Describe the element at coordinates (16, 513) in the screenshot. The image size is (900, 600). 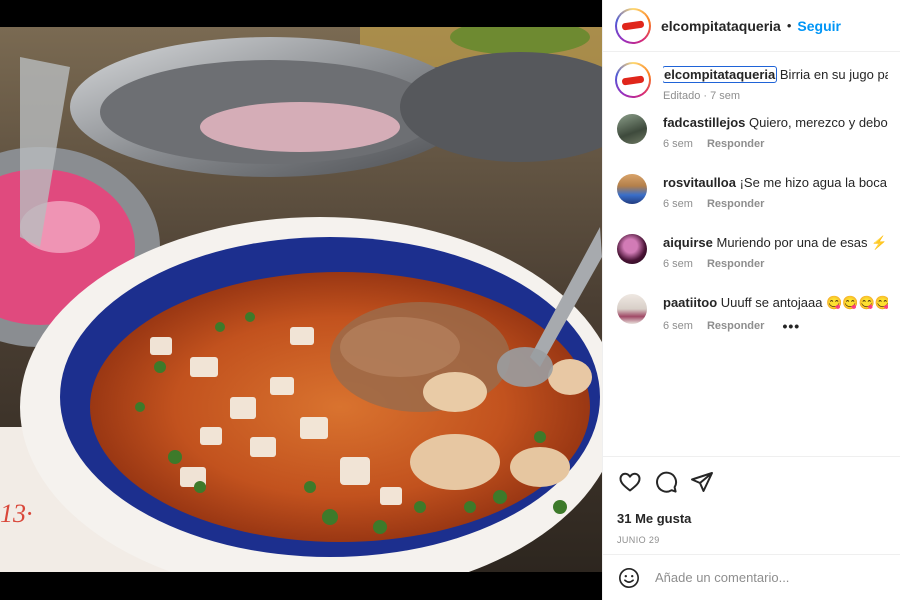
I see `svg-text: 13·` at that location.